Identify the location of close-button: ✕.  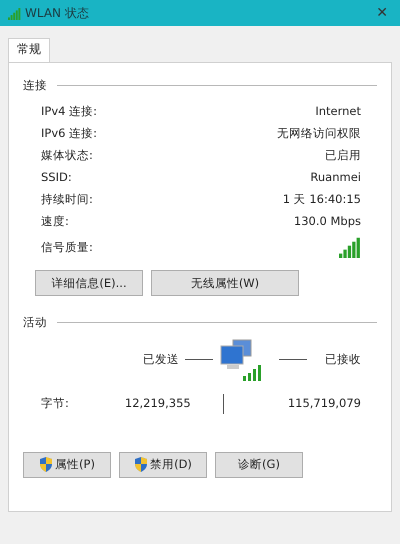
(382, 13).